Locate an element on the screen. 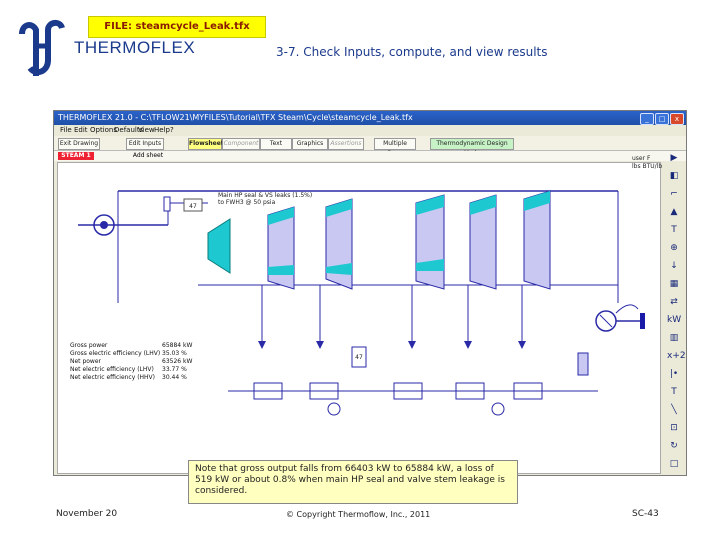 This screenshot has width=720, height=540. file-name-label: FILE: steamcycle_Leak.tfx is located at coordinates (177, 27).